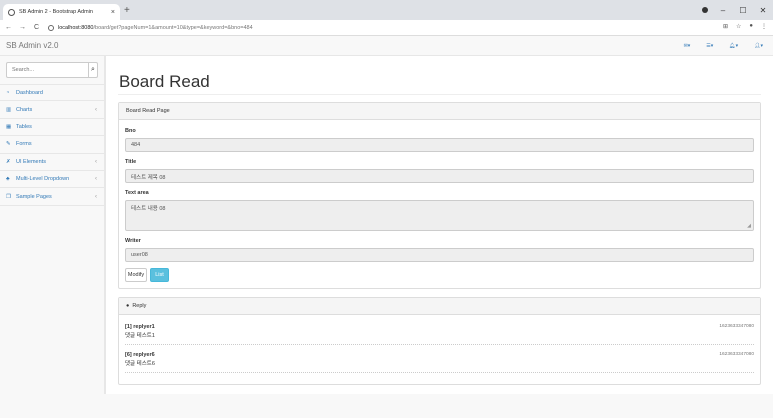 The width and height of the screenshot is (773, 418). I want to click on title-field: 테스트 제목 08, so click(439, 176).